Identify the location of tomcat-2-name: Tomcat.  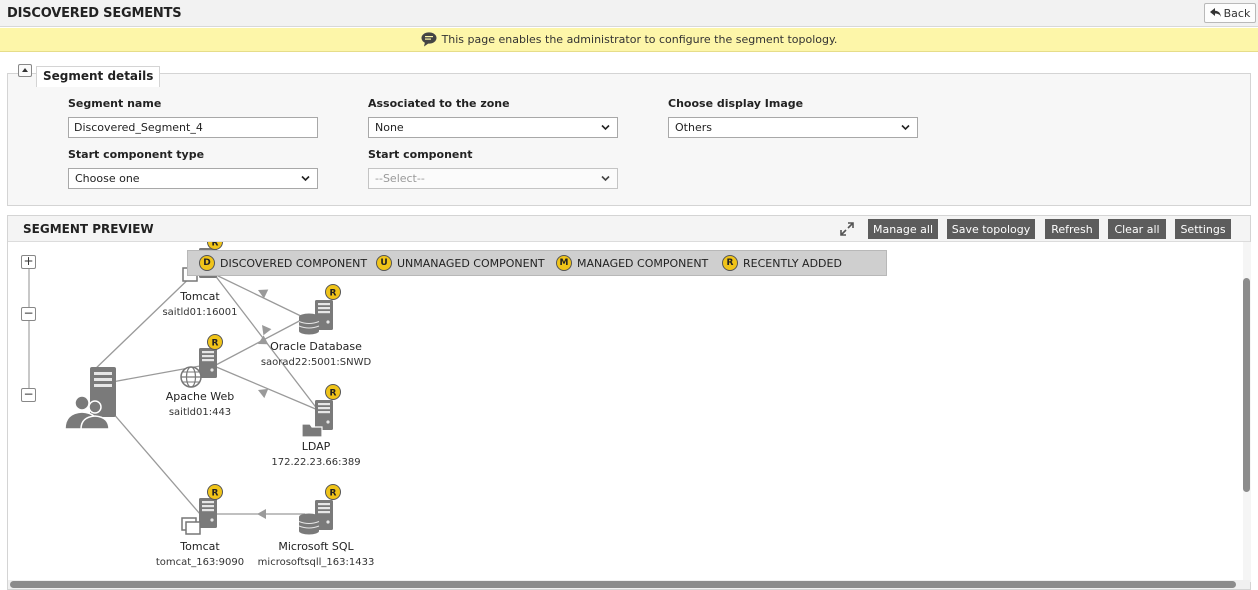
(199, 546).